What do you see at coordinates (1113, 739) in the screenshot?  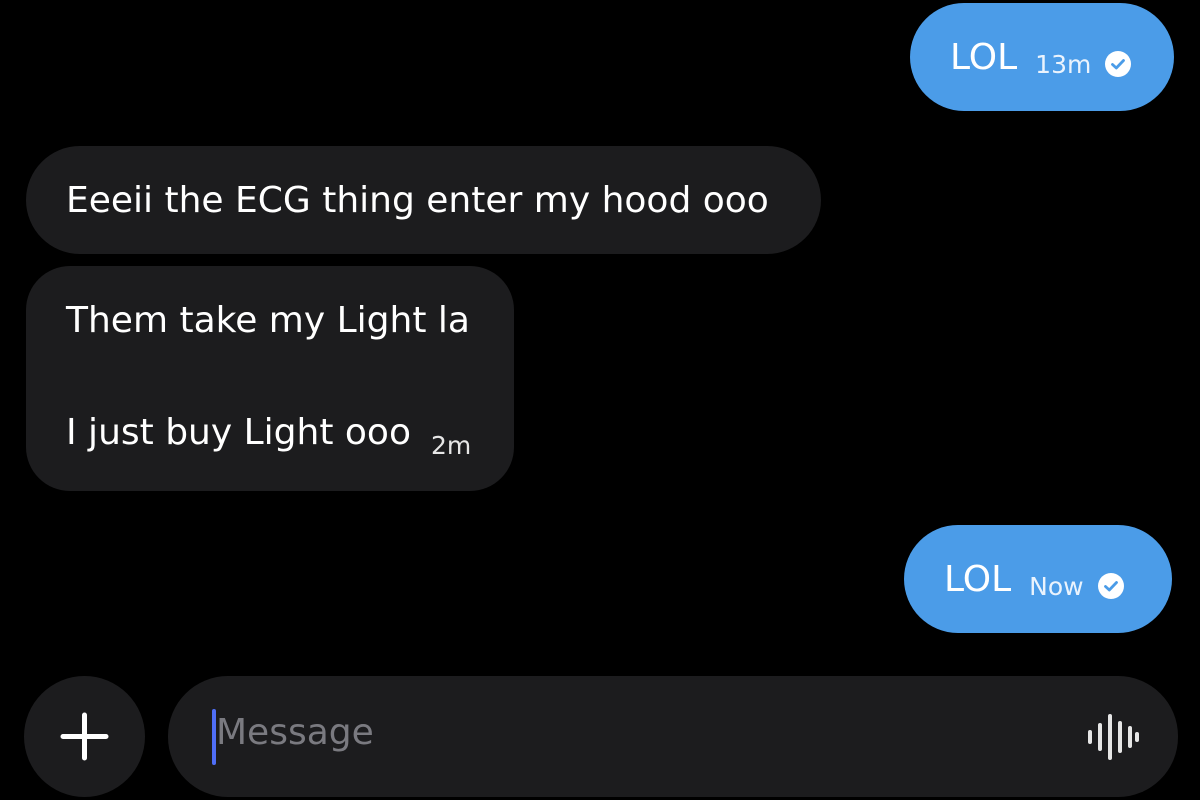 I see `voice-waveform-icon` at bounding box center [1113, 739].